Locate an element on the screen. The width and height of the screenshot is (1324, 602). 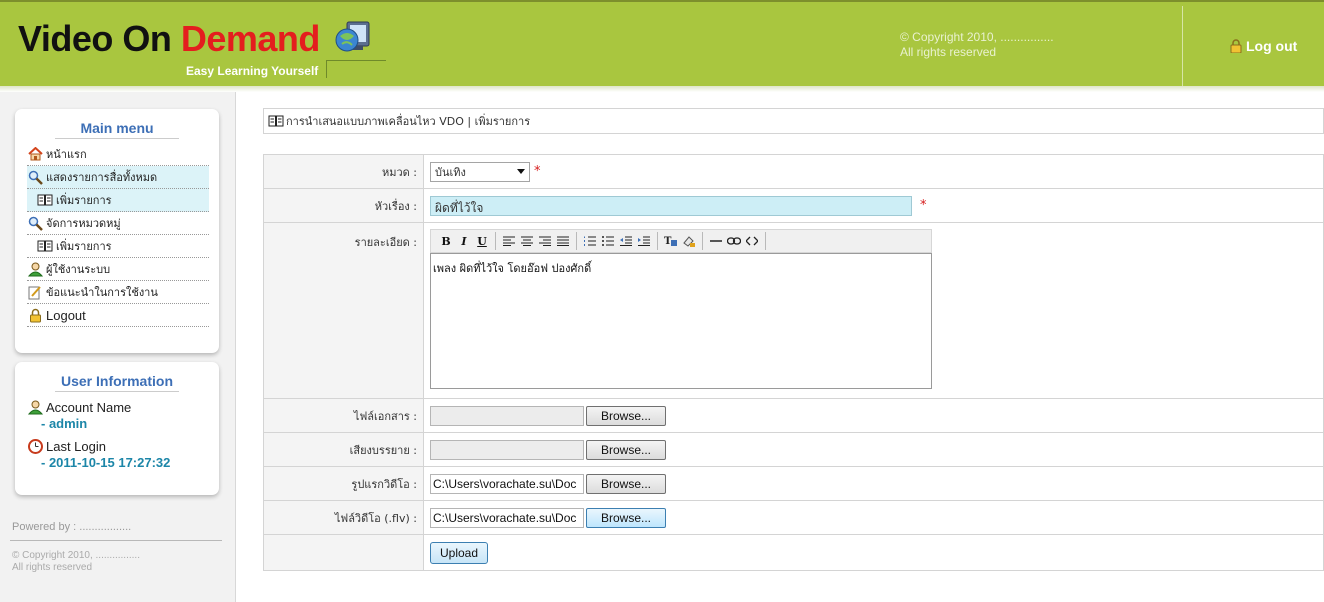
video-monitor-icon is located at coordinates (352, 36).